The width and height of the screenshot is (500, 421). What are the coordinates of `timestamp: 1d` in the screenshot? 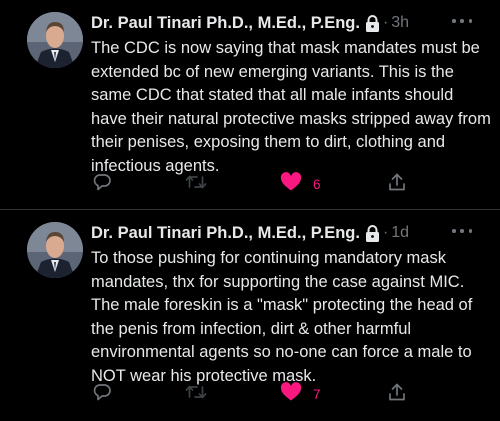 It's located at (400, 233).